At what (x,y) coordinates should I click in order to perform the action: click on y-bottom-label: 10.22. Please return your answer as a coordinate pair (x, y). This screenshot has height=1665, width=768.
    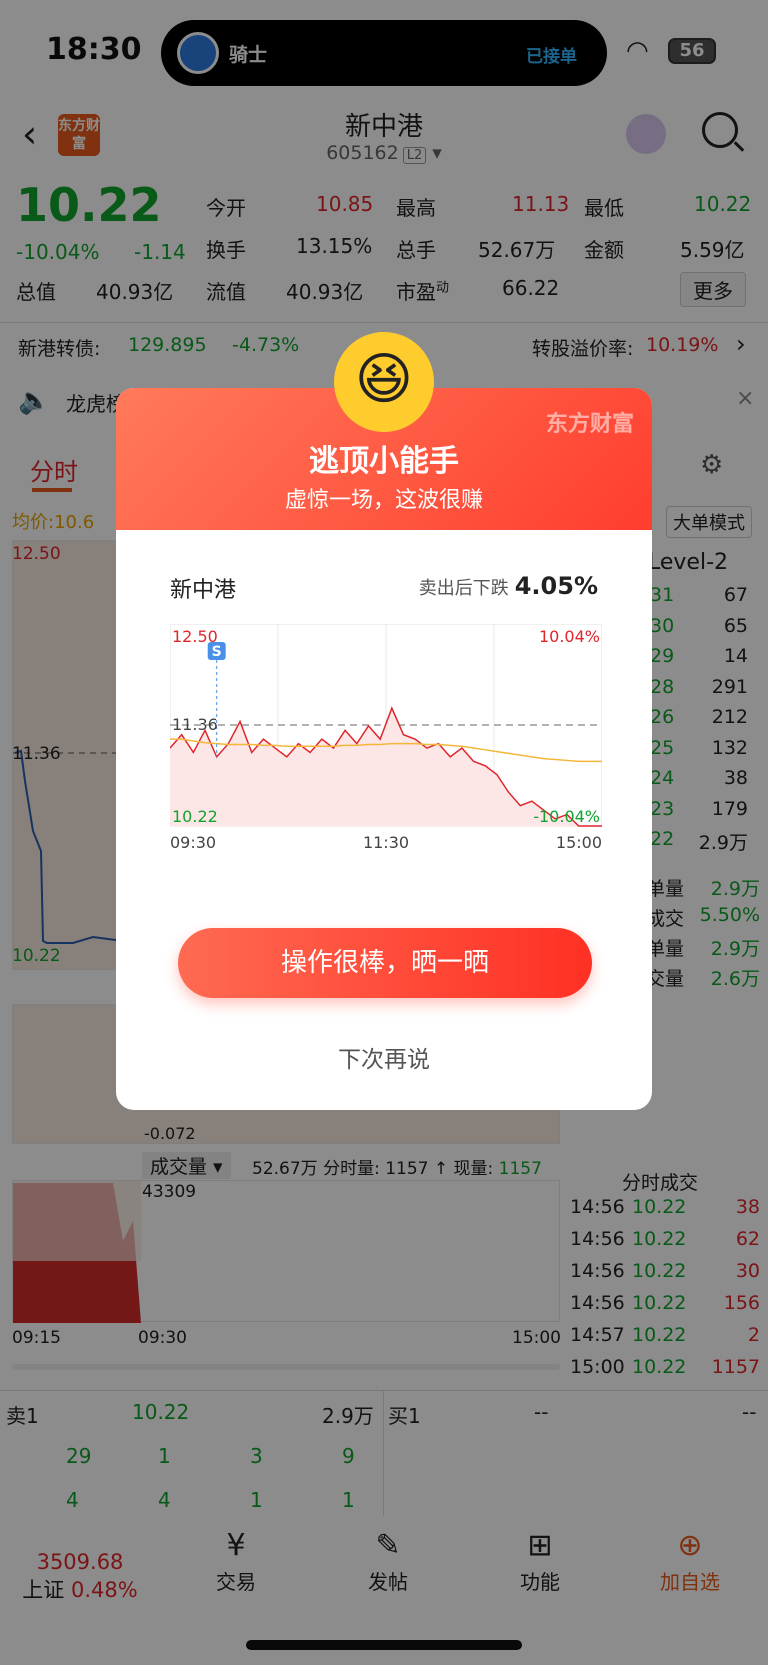
    Looking at the image, I should click on (195, 816).